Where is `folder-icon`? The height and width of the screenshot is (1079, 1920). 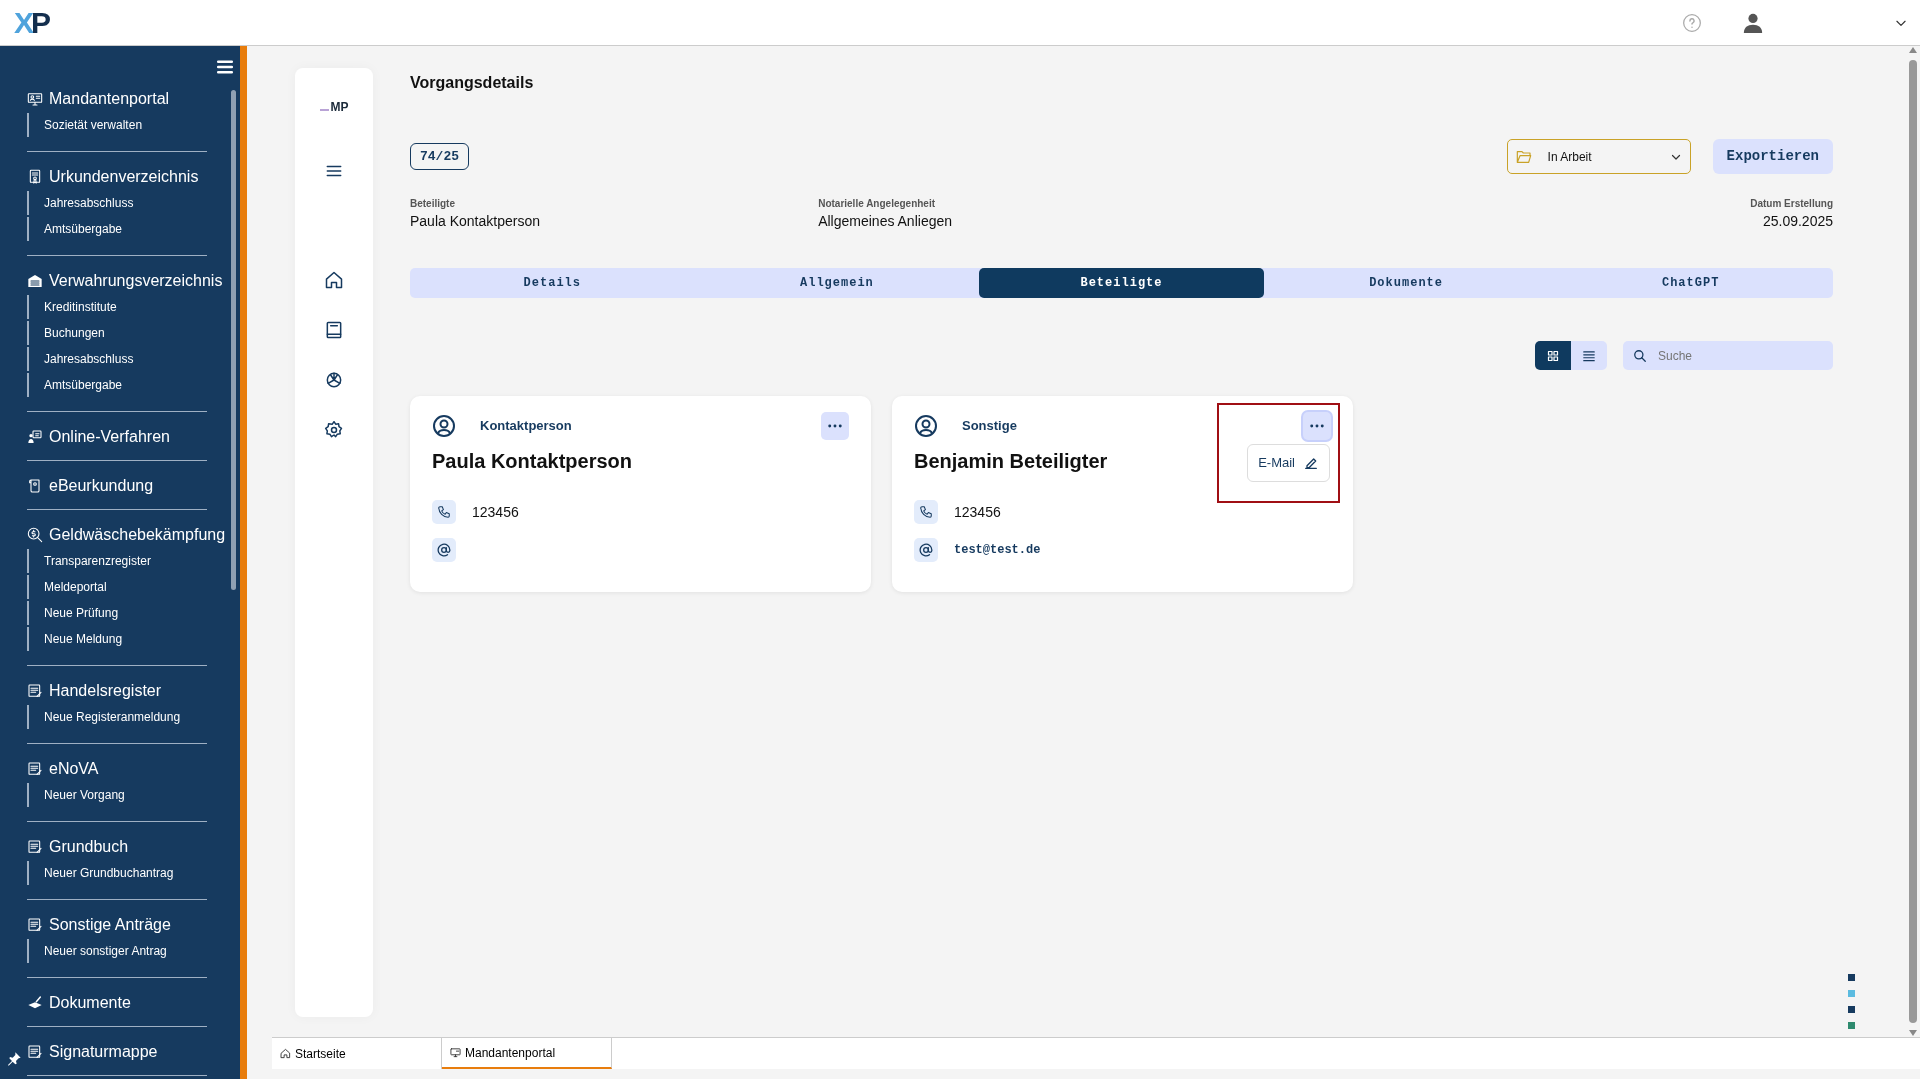 folder-icon is located at coordinates (1523, 156).